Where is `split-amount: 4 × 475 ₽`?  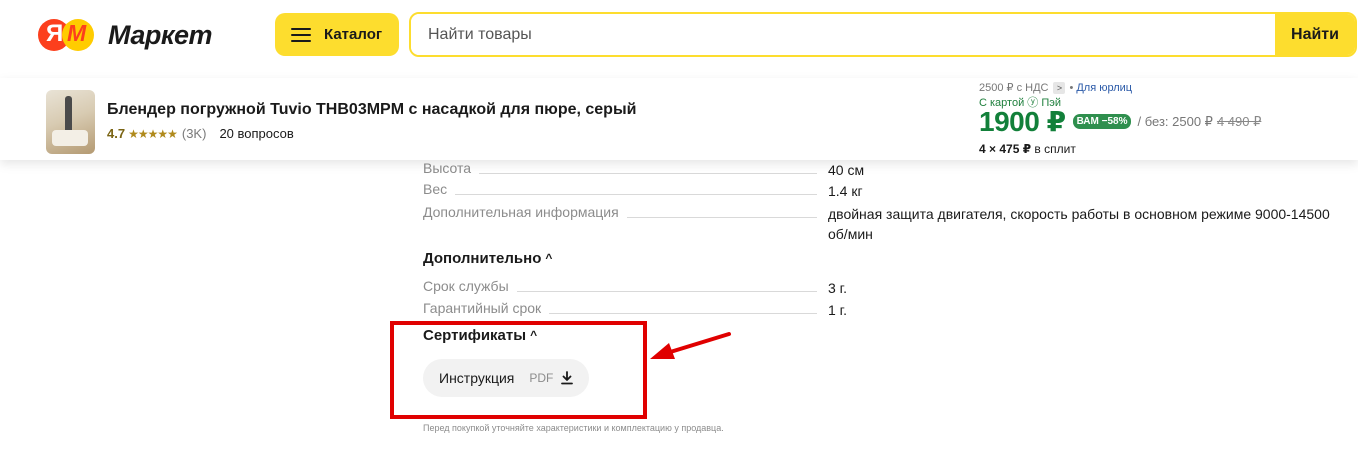 split-amount: 4 × 475 ₽ is located at coordinates (1005, 149).